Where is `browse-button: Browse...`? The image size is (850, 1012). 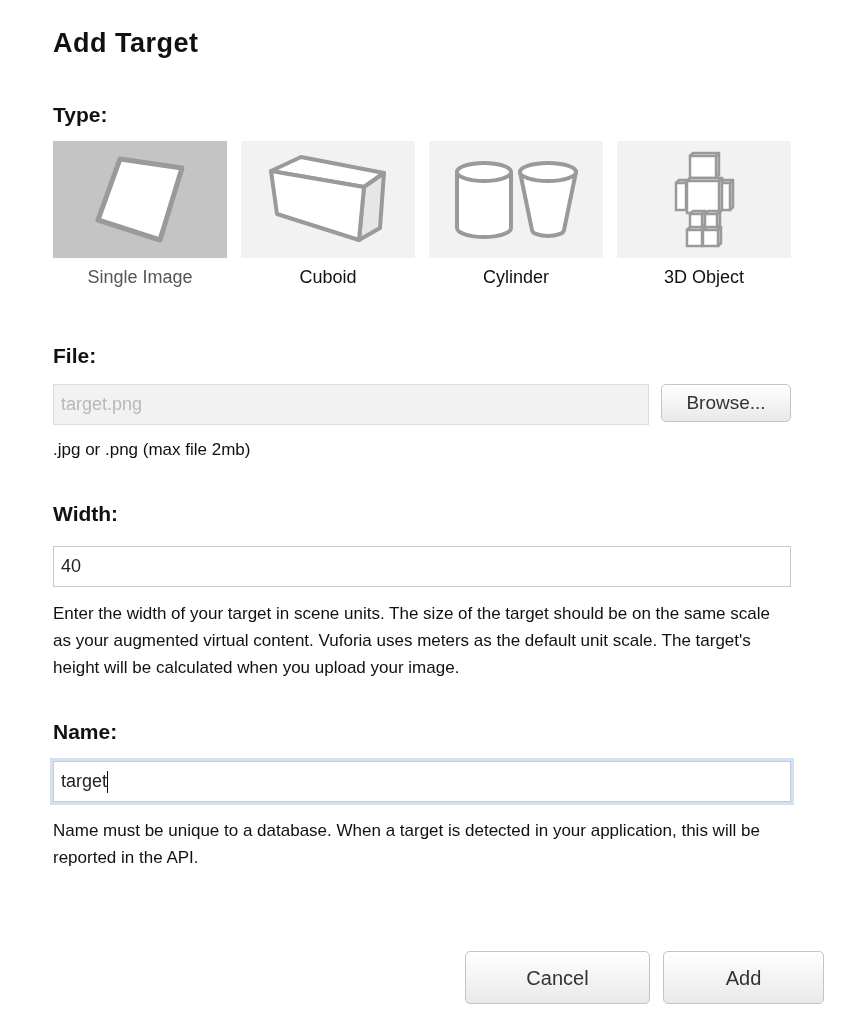 browse-button: Browse... is located at coordinates (726, 403).